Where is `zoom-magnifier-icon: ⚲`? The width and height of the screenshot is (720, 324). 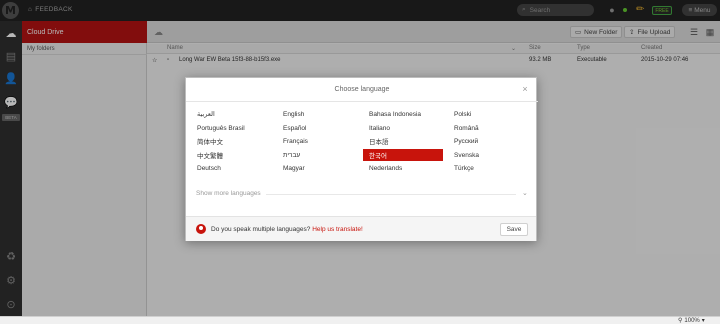 zoom-magnifier-icon: ⚲ is located at coordinates (680, 321).